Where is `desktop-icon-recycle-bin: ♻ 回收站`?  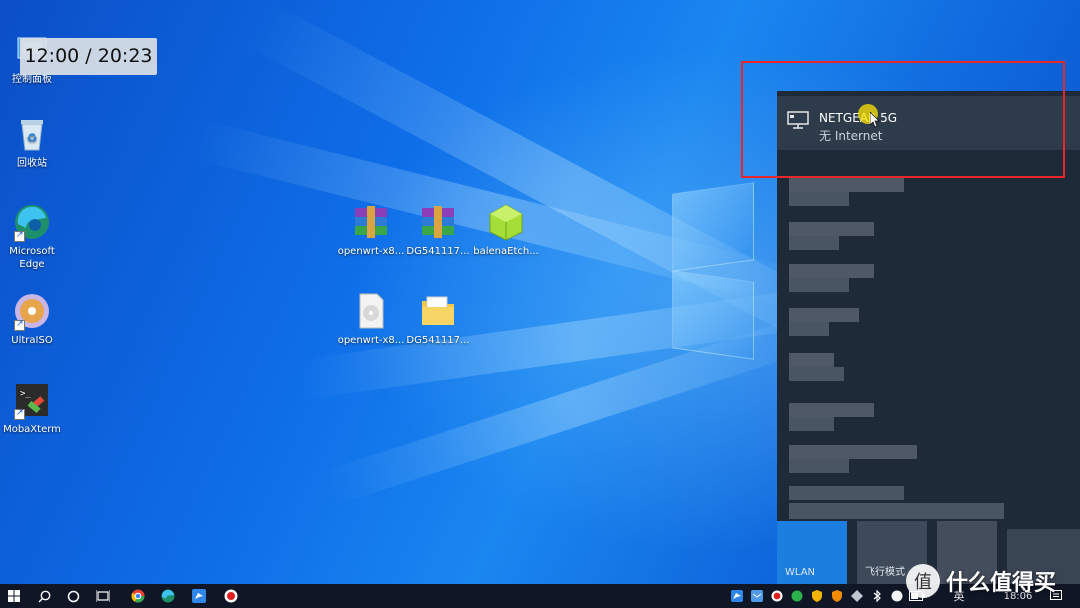 desktop-icon-recycle-bin: ♻ 回收站 is located at coordinates (33, 142).